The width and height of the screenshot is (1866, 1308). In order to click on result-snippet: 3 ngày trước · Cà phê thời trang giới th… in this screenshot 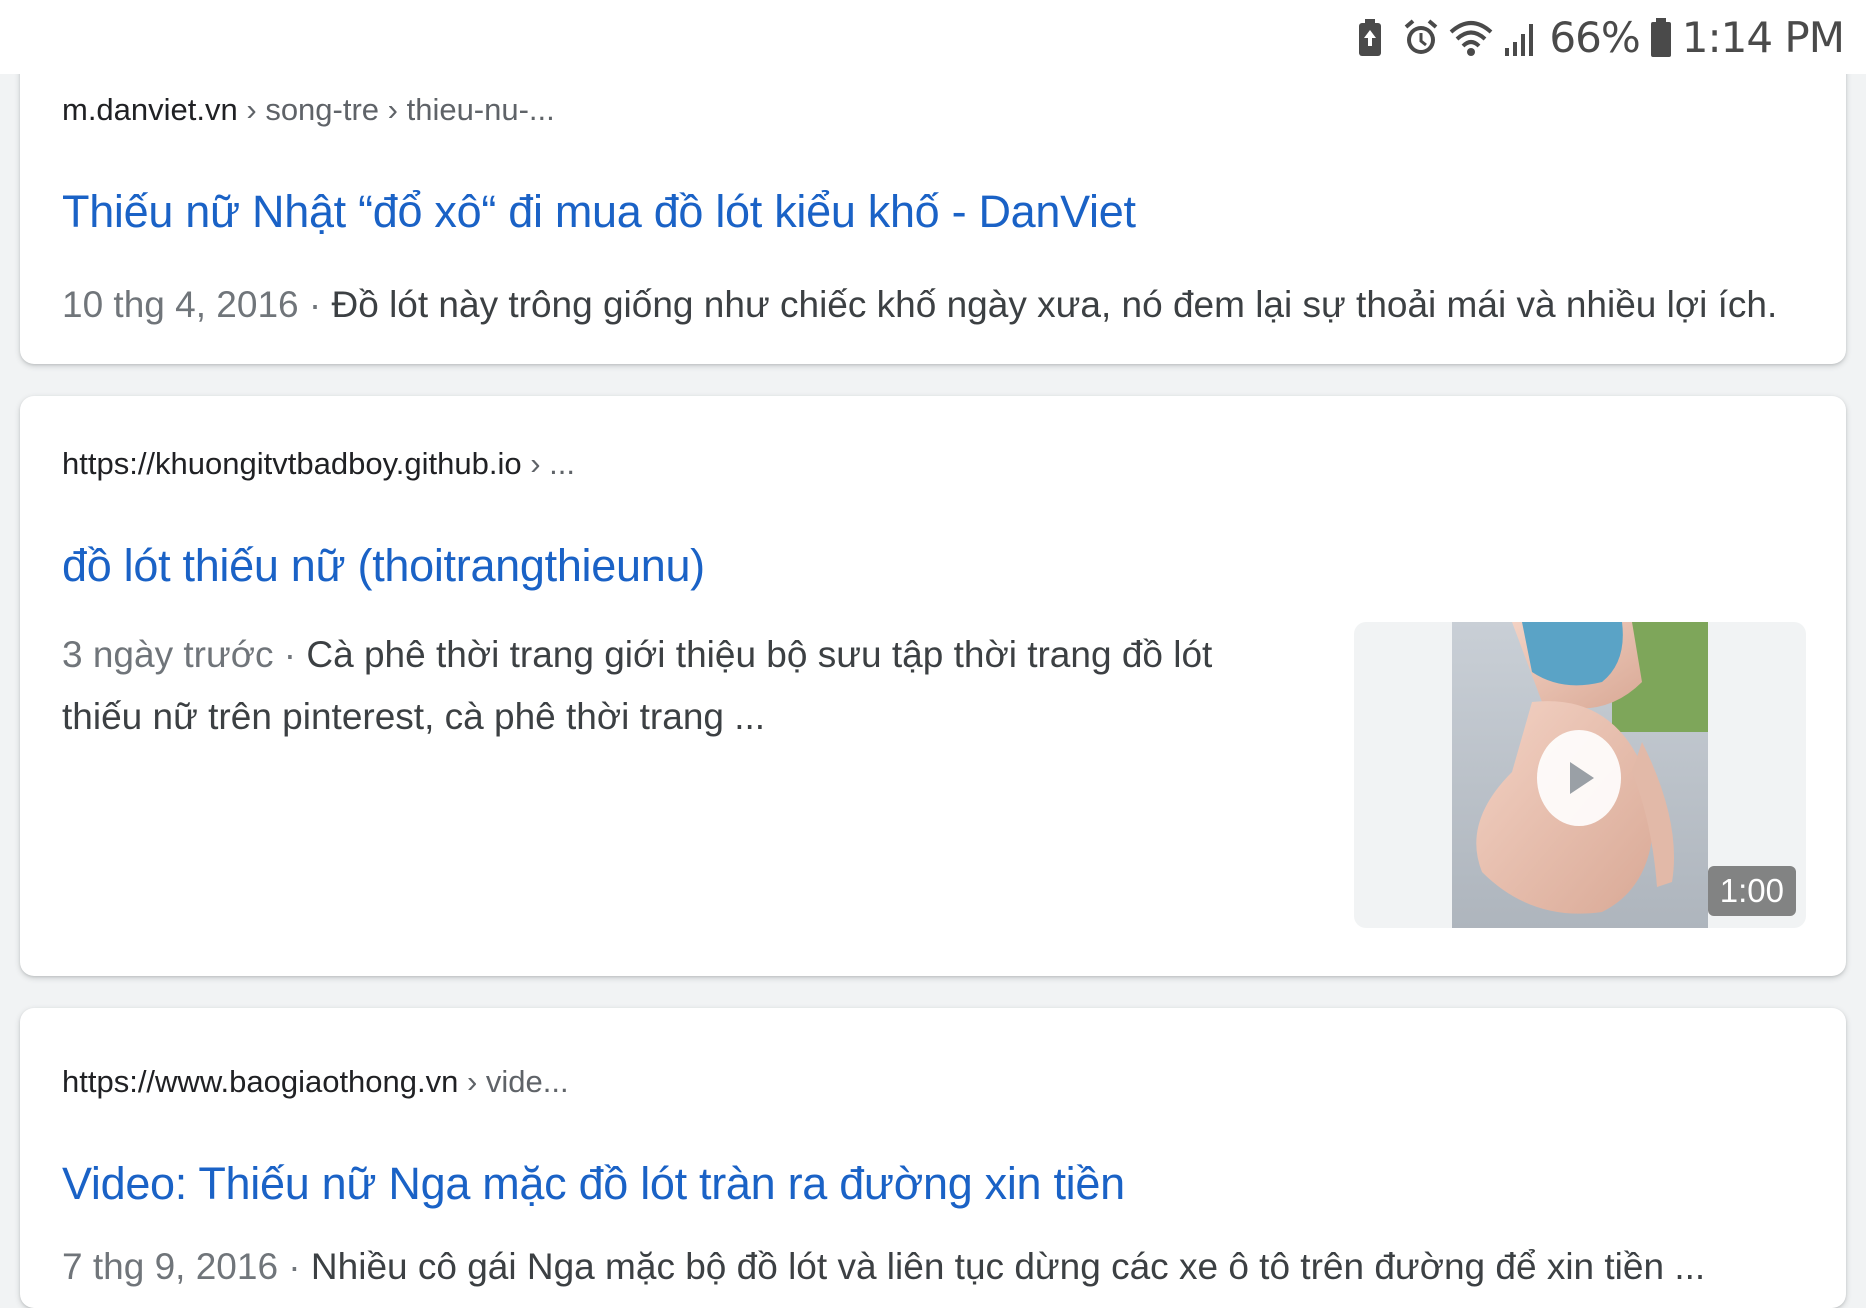, I will do `click(682, 686)`.